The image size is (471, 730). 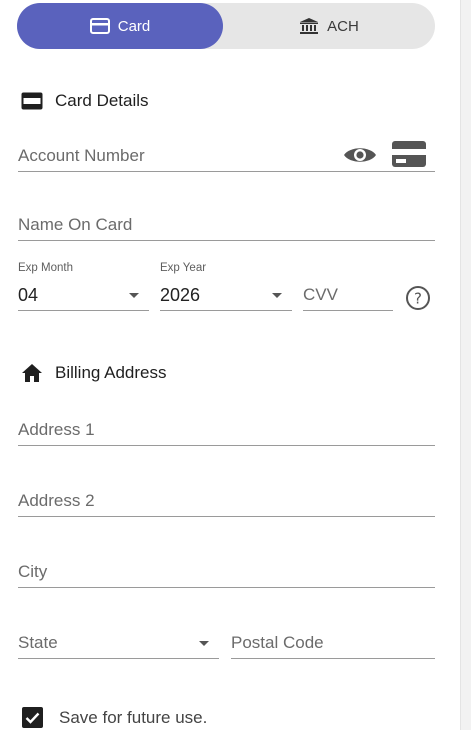 I want to click on exp-year-select: Exp Year 2026, so click(x=226, y=286).